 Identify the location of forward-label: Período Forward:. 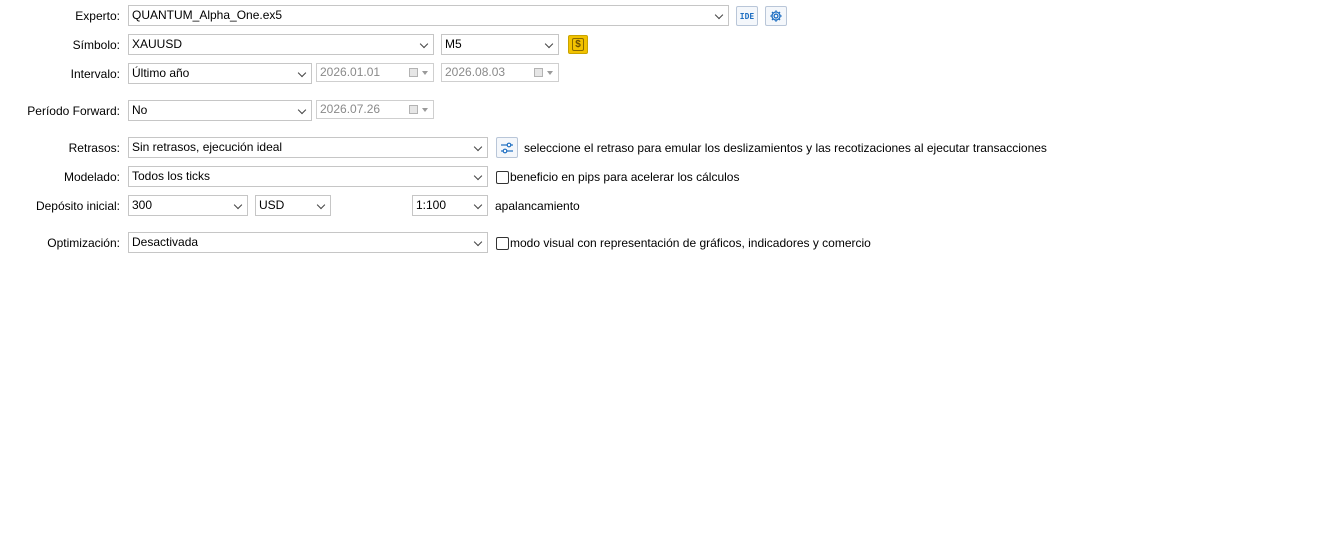
(73, 111).